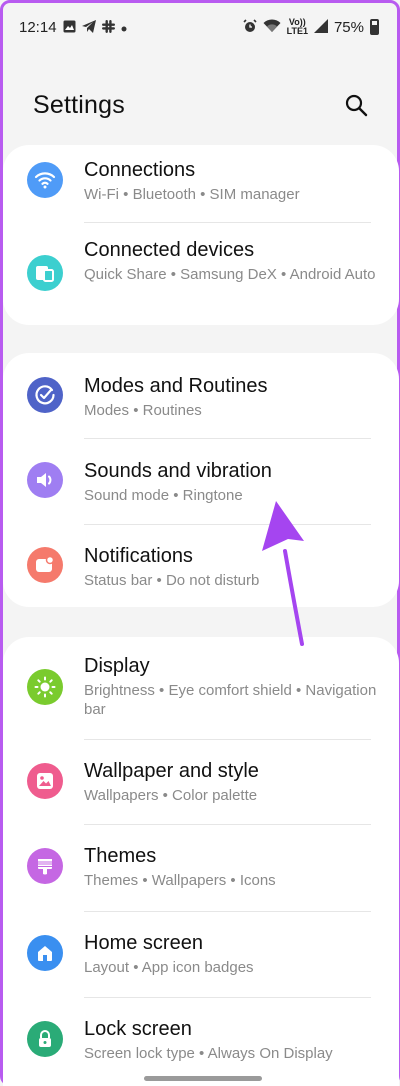 This screenshot has width=400, height=1086. What do you see at coordinates (208, 1053) in the screenshot?
I see `item-subtitle: Screen lock type • Always On Display` at bounding box center [208, 1053].